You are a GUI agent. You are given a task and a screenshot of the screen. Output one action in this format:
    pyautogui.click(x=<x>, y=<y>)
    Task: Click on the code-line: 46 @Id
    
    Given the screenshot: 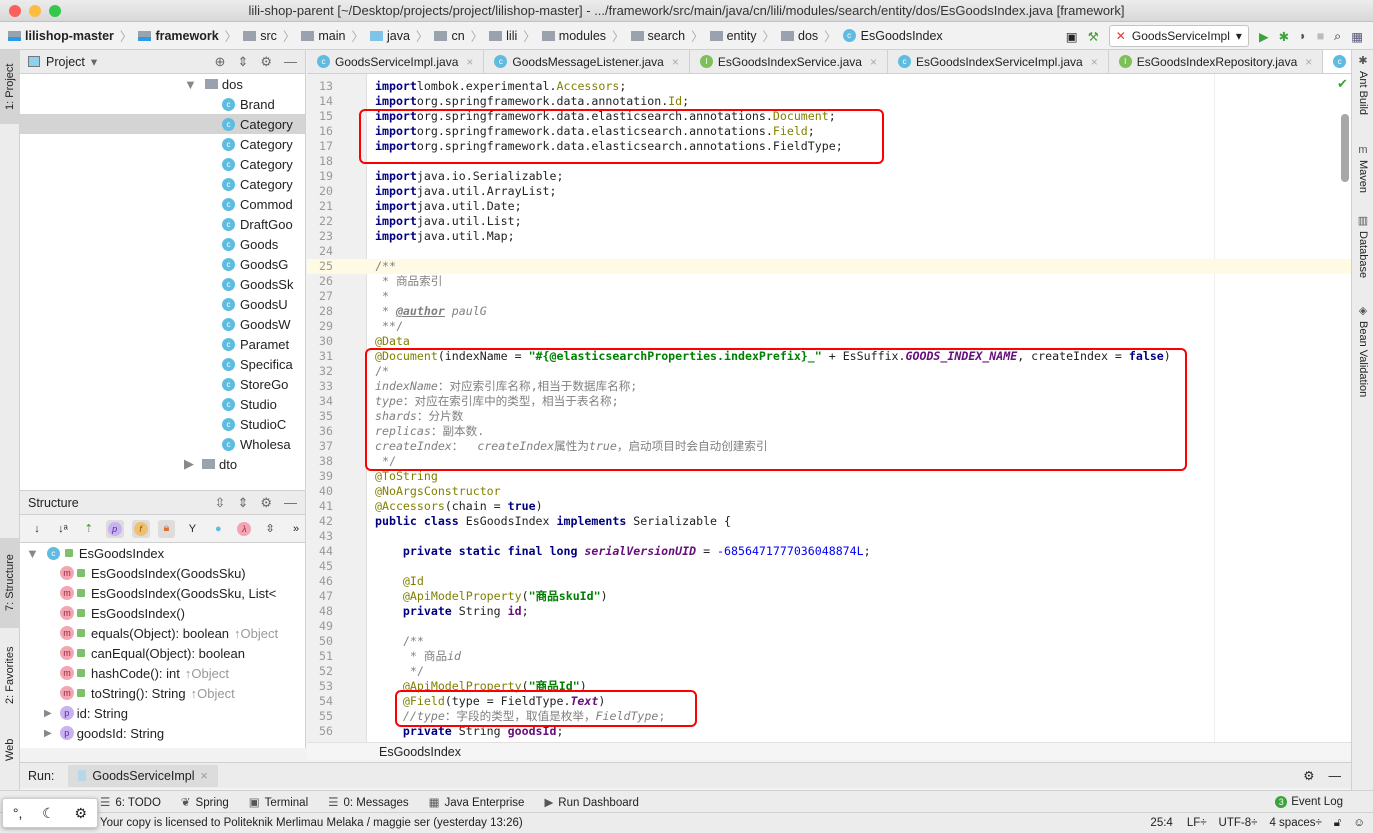 What is the action you would take?
    pyautogui.click(x=829, y=581)
    